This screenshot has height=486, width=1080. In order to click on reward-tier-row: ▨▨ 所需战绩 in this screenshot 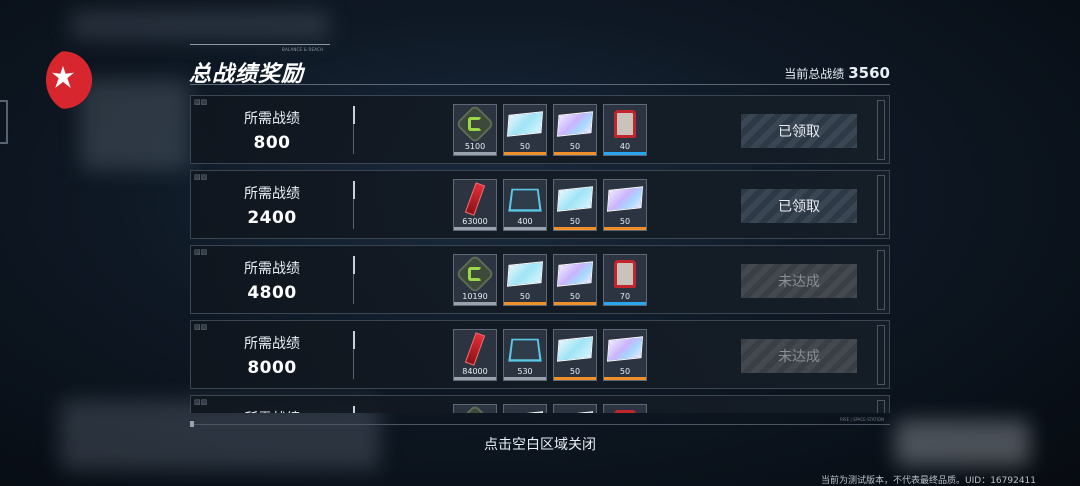, I will do `click(540, 404)`.